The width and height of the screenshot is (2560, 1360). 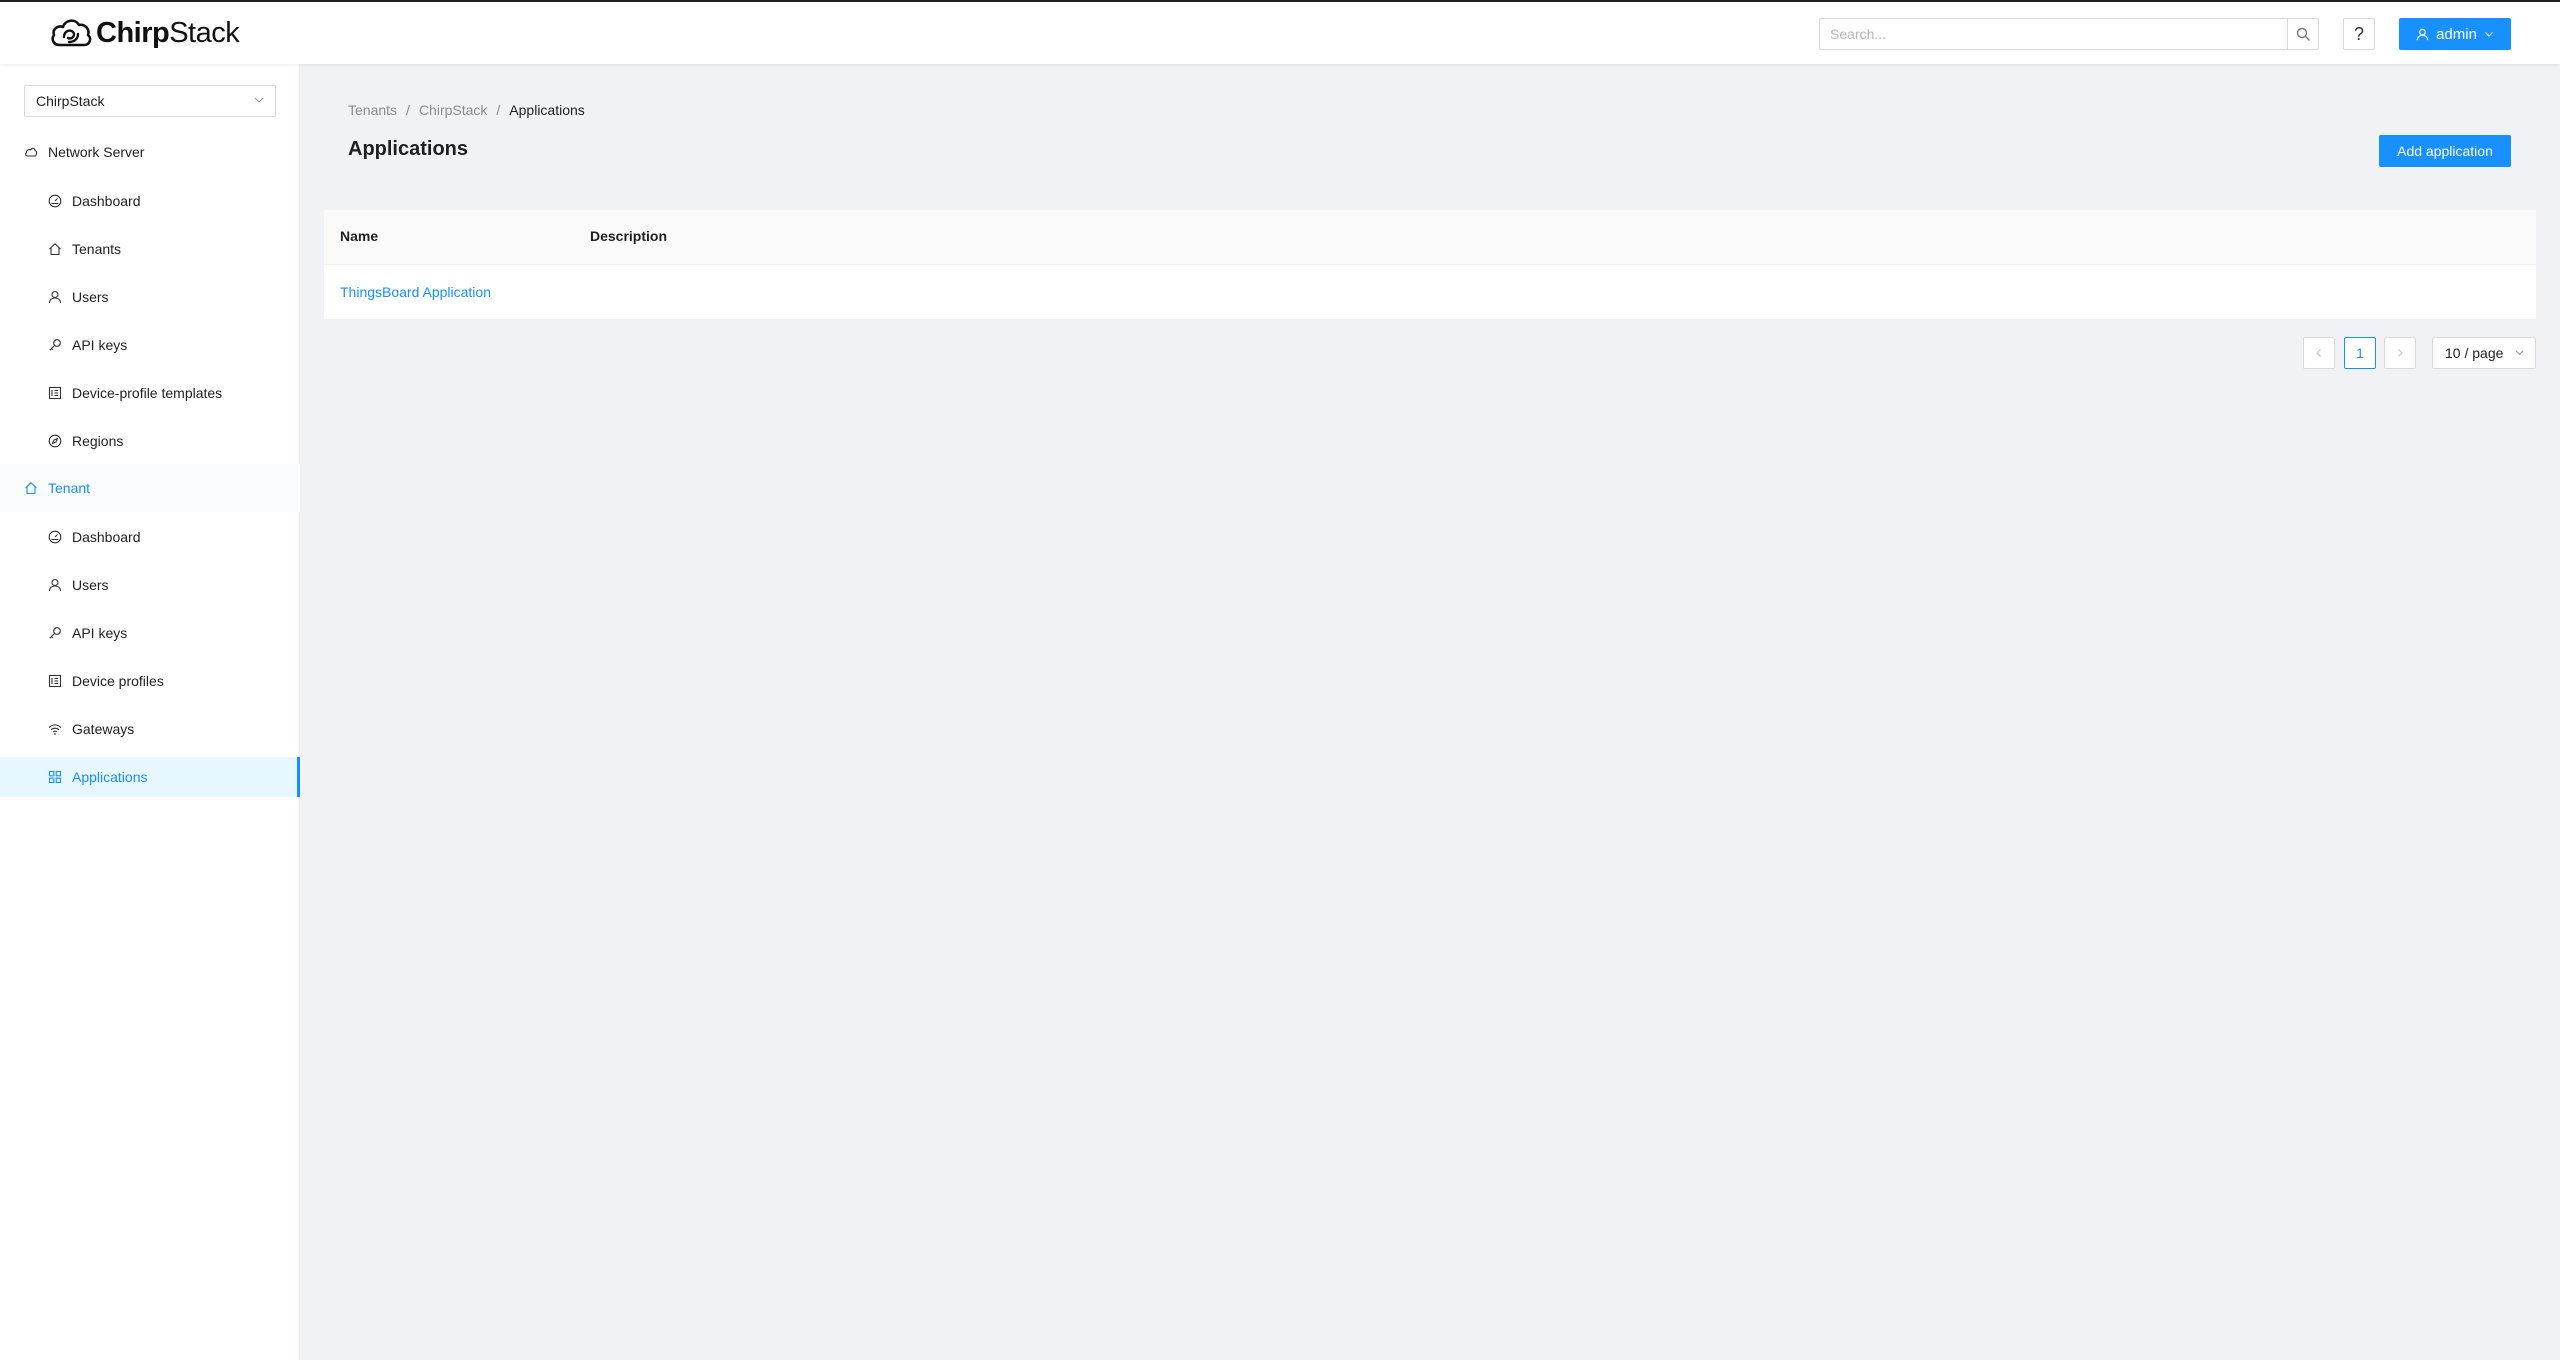 I want to click on compass-icon, so click(x=55, y=441).